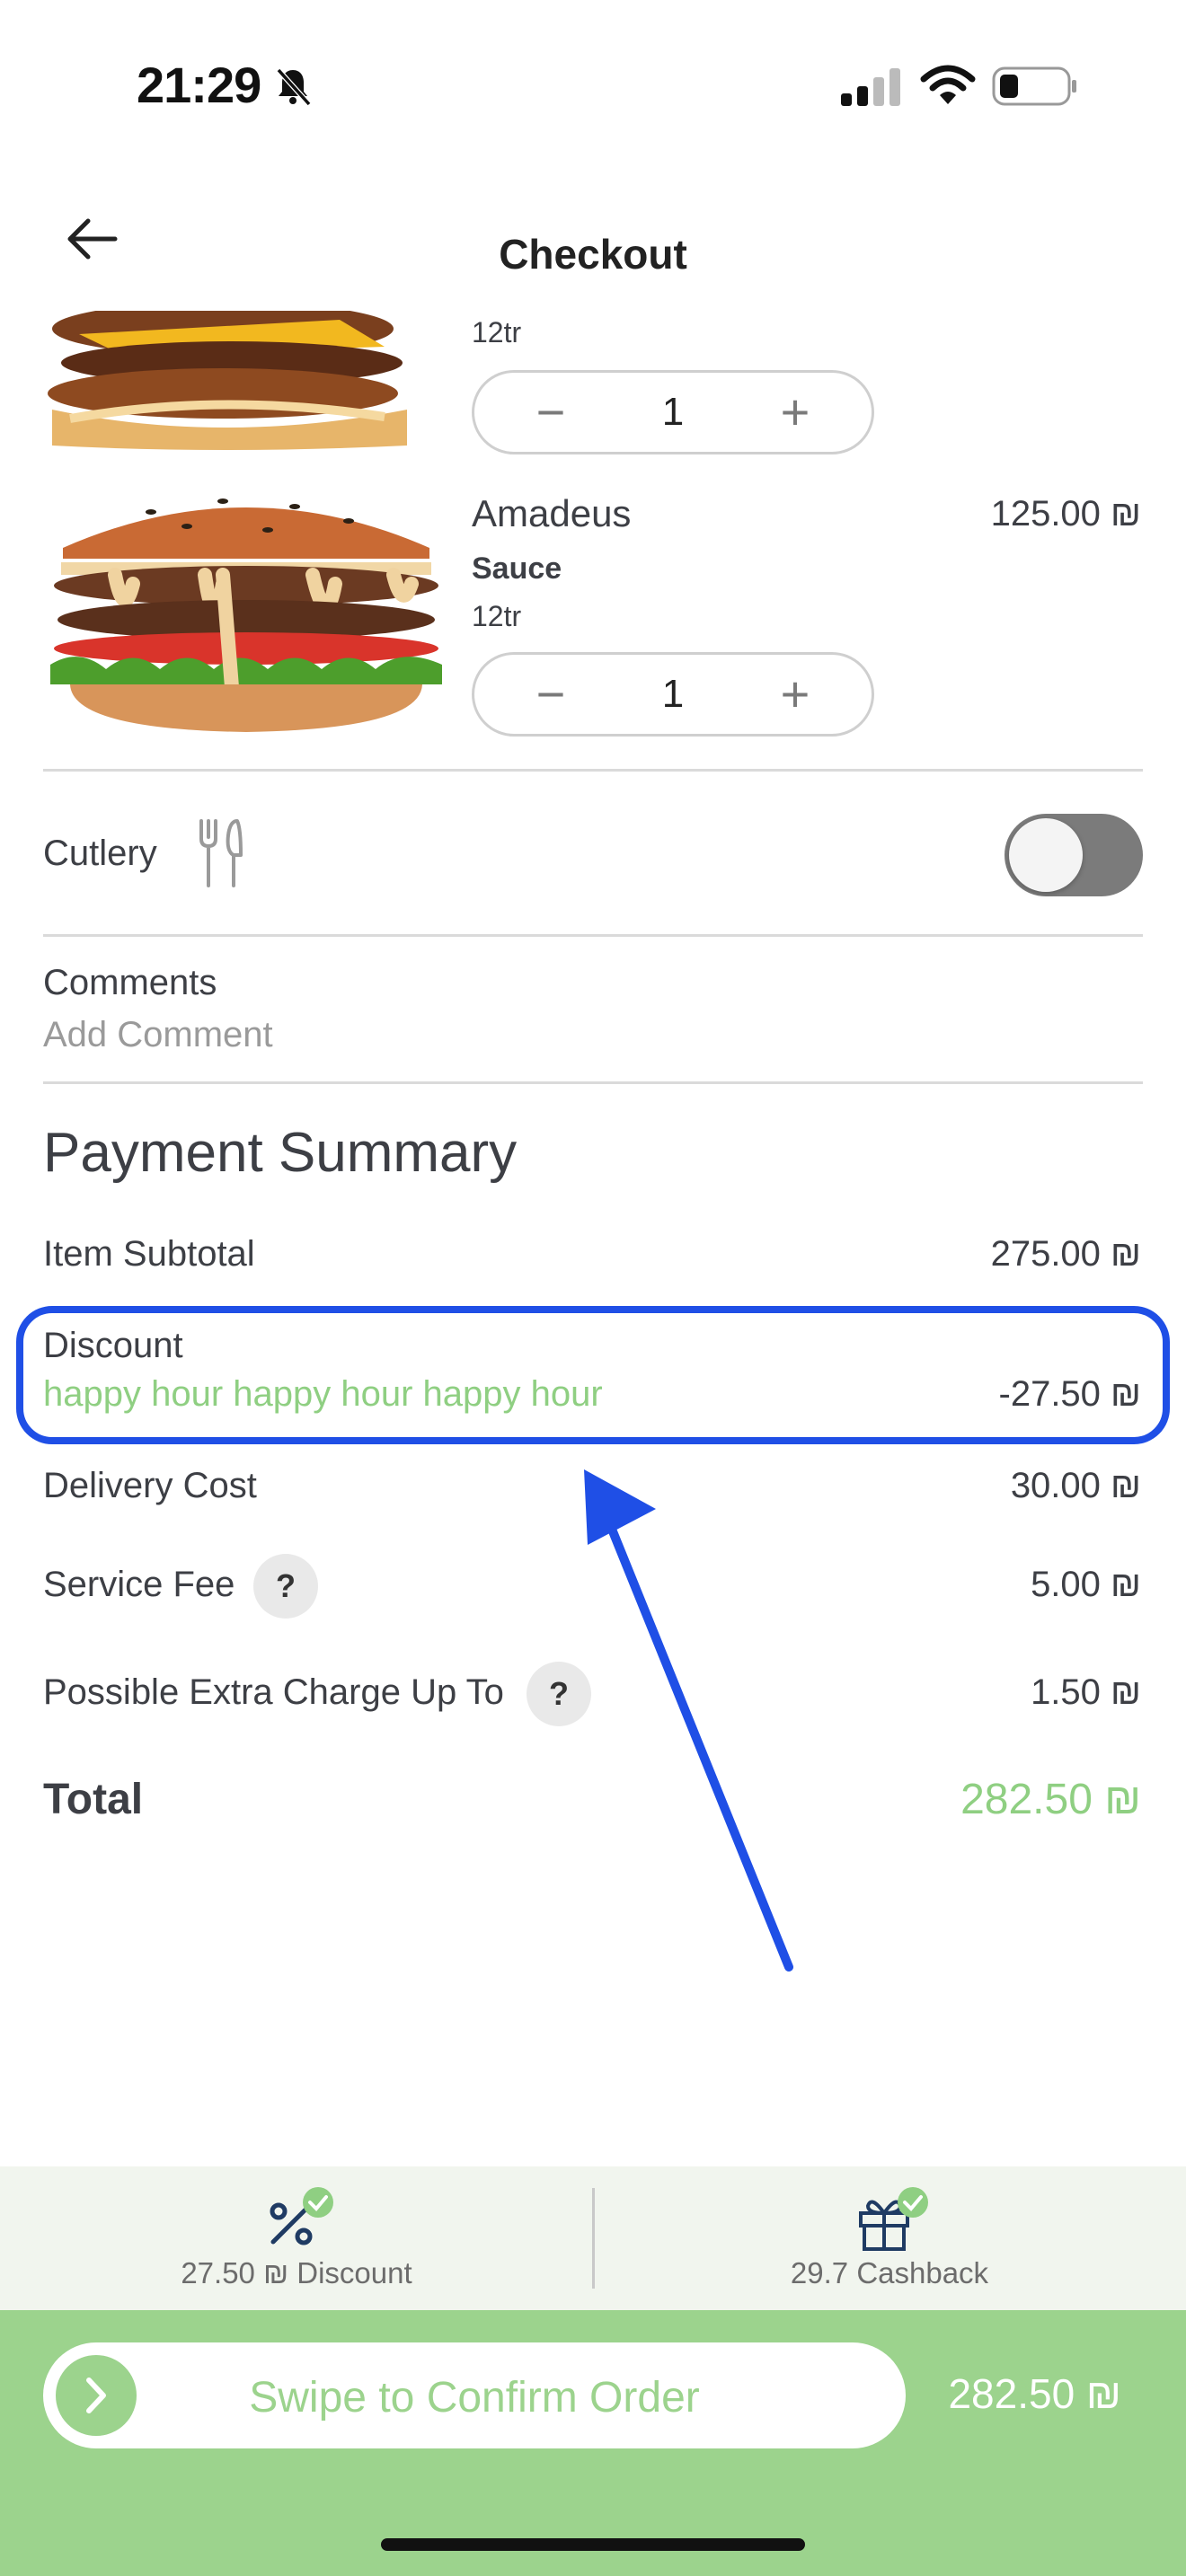 The width and height of the screenshot is (1186, 2576). What do you see at coordinates (870, 87) in the screenshot?
I see `cellular-signal-icon` at bounding box center [870, 87].